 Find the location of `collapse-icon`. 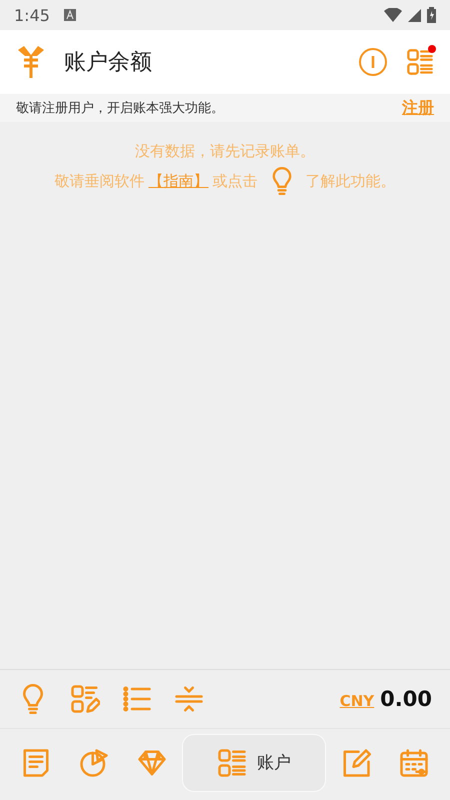

collapse-icon is located at coordinates (189, 699).